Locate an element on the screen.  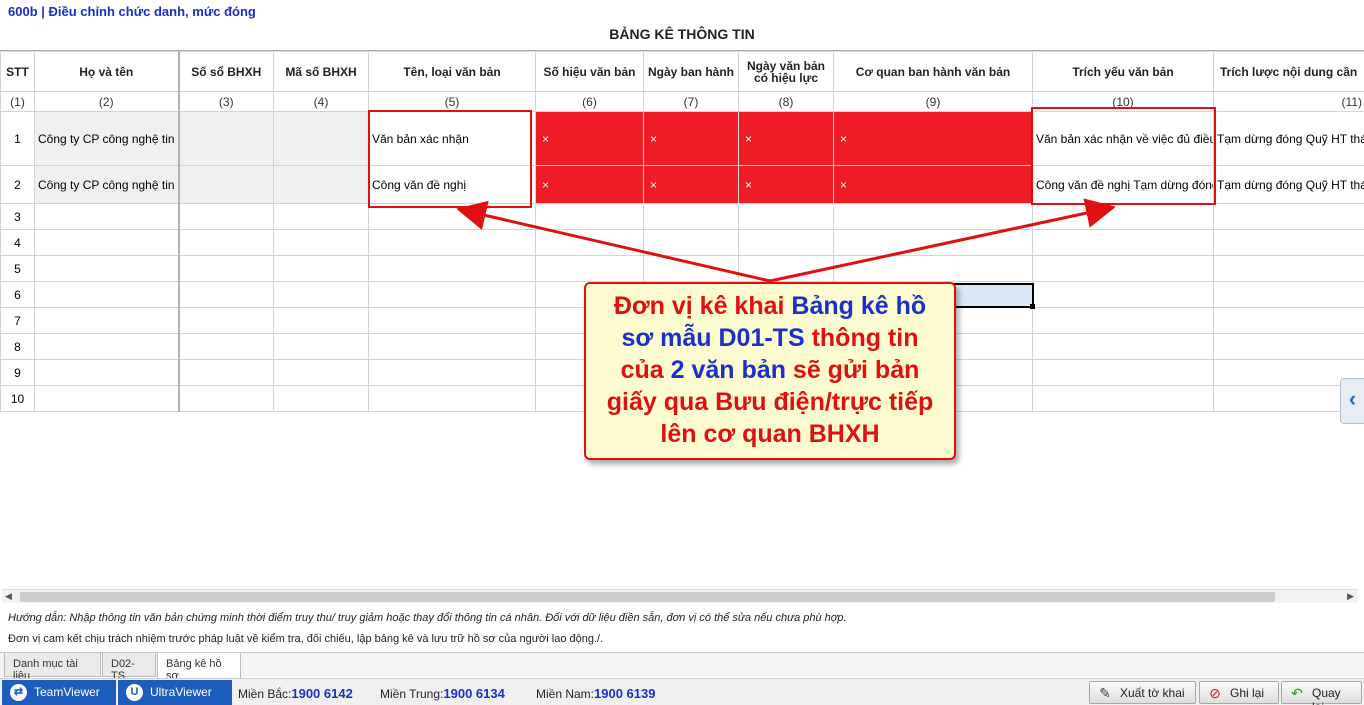
table-row: 4 is located at coordinates (682, 242).